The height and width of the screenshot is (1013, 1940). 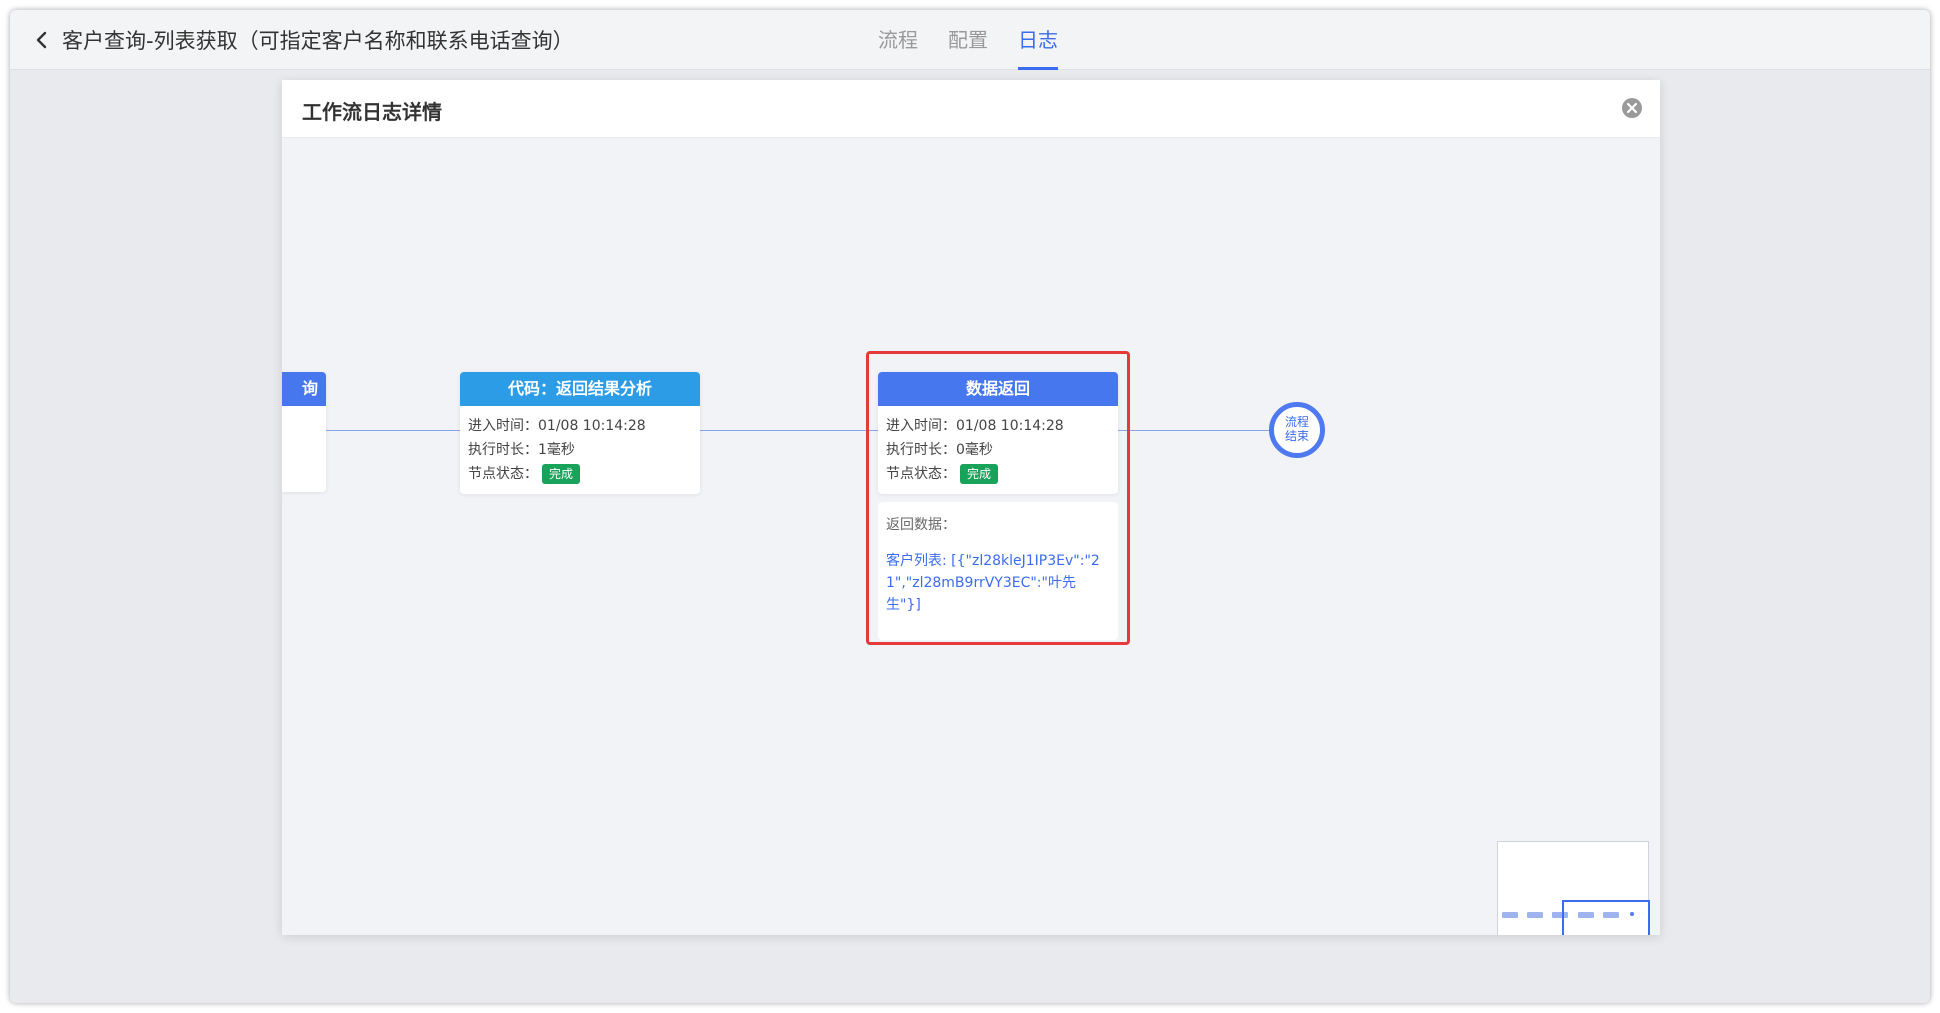 I want to click on enter-time-row: 进入时间： 01/08 10:14:28, so click(x=580, y=426).